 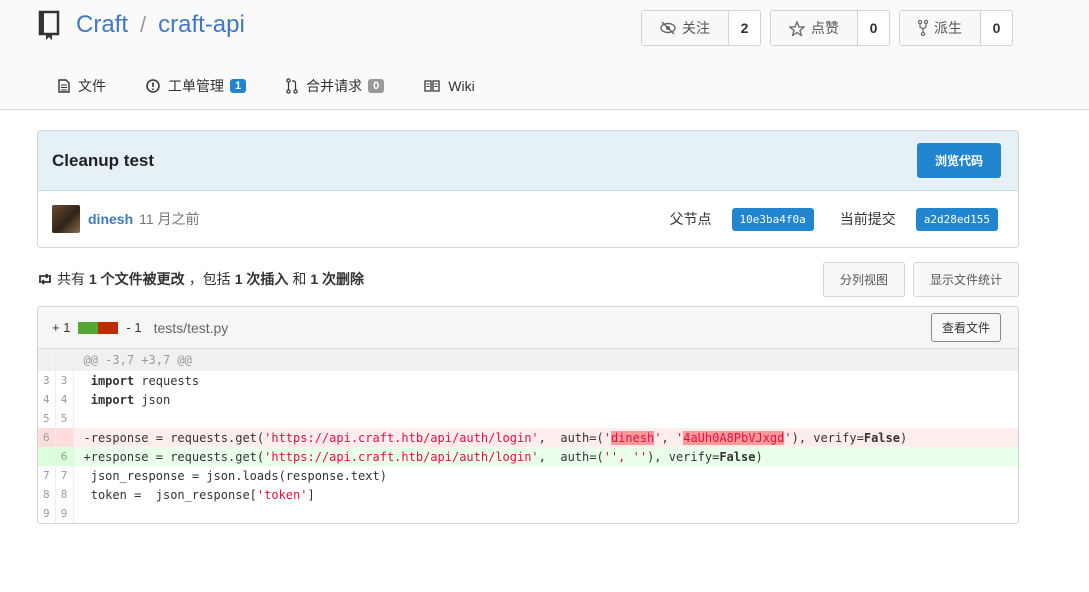 What do you see at coordinates (61, 327) in the screenshot?
I see `diff-additions-count: + 1` at bounding box center [61, 327].